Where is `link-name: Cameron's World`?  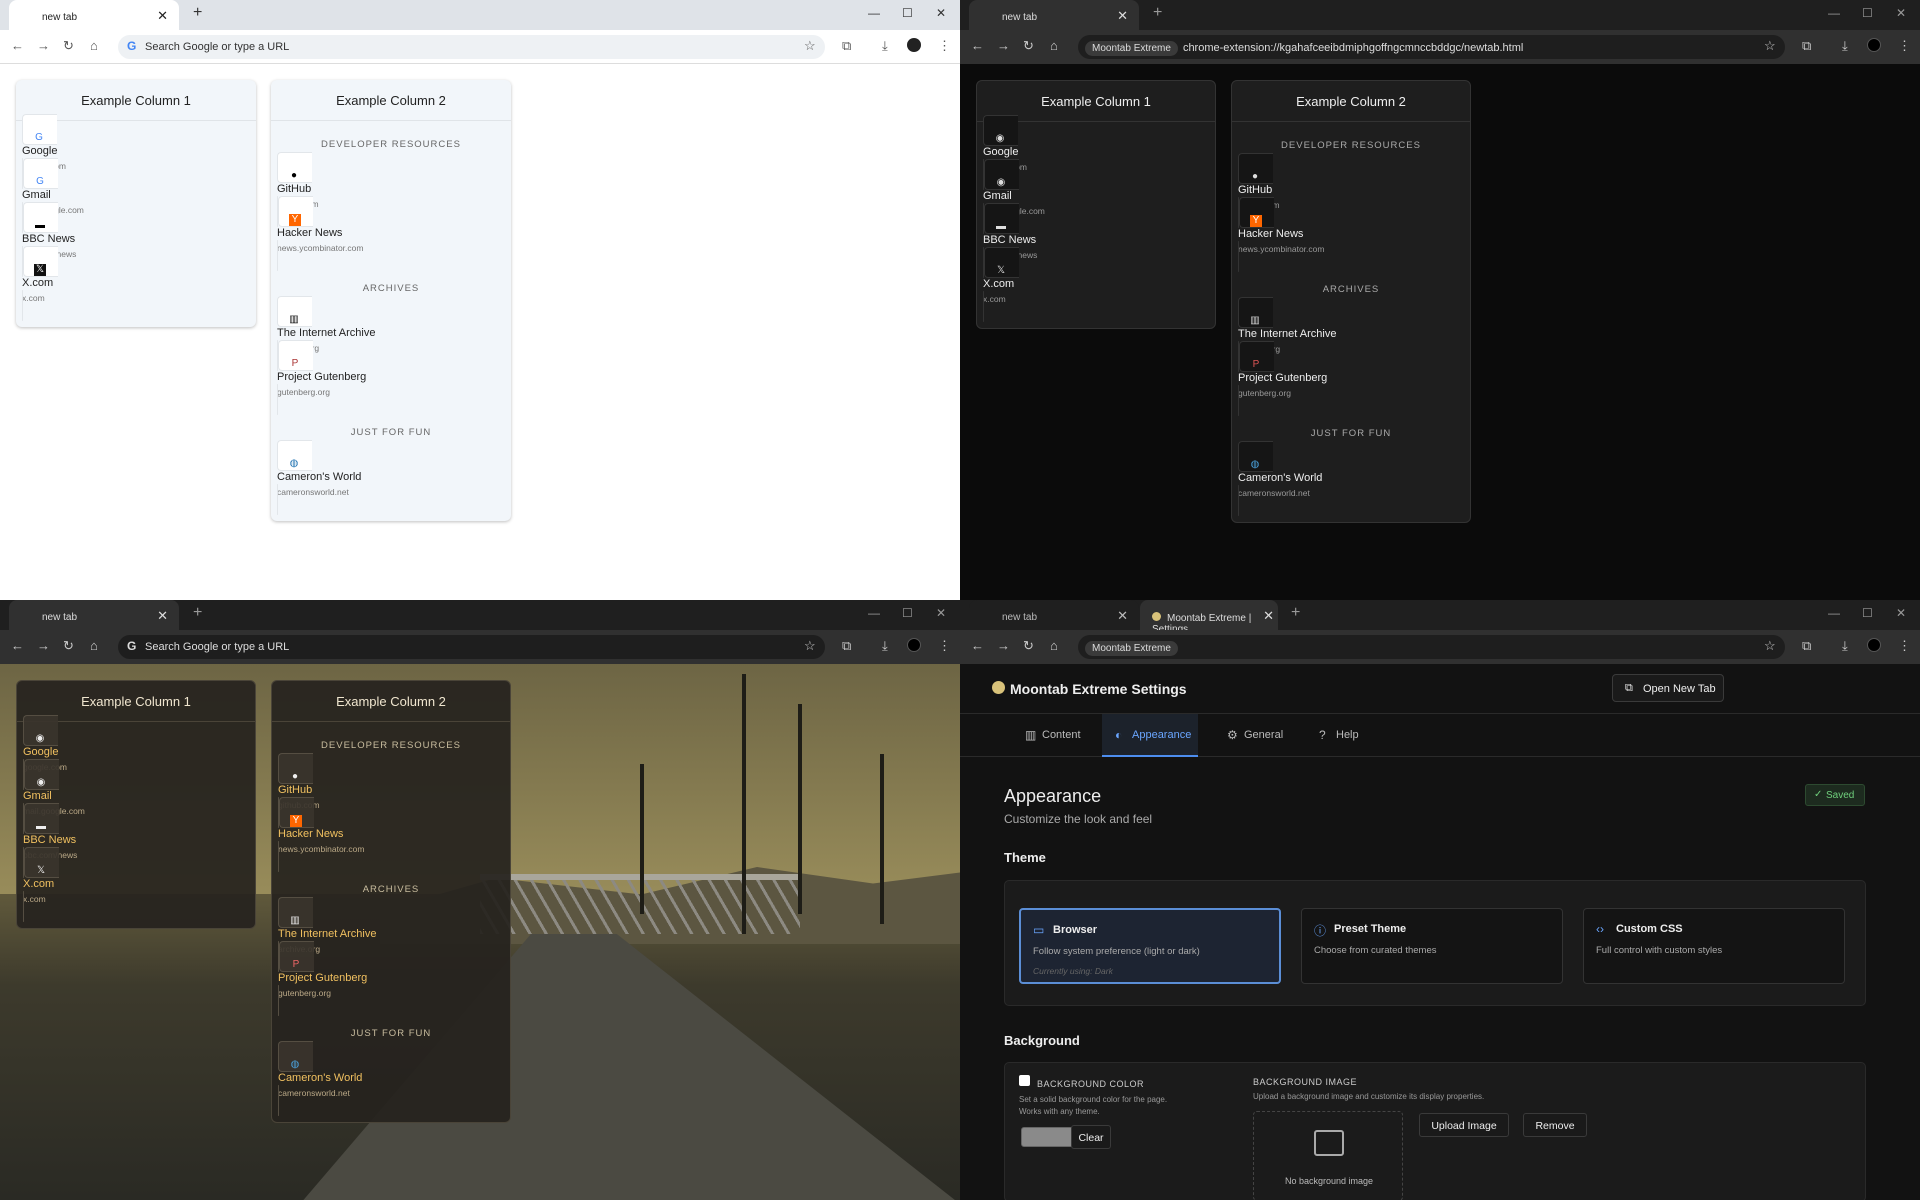
link-name: Cameron's World is located at coordinates (320, 1078).